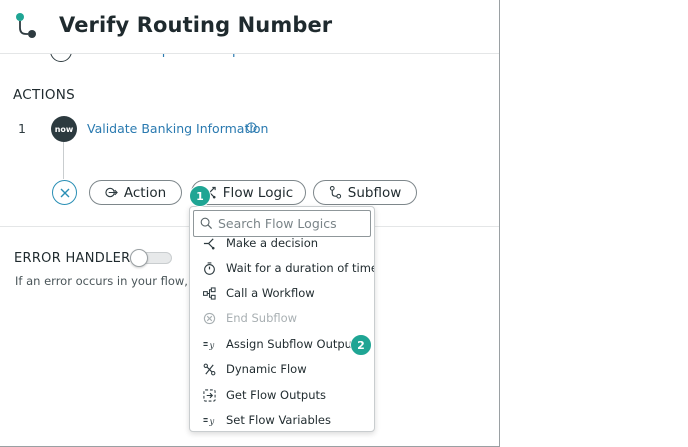  Describe the element at coordinates (266, 369) in the screenshot. I see `menu-item-label: Dynamic Flow` at that location.